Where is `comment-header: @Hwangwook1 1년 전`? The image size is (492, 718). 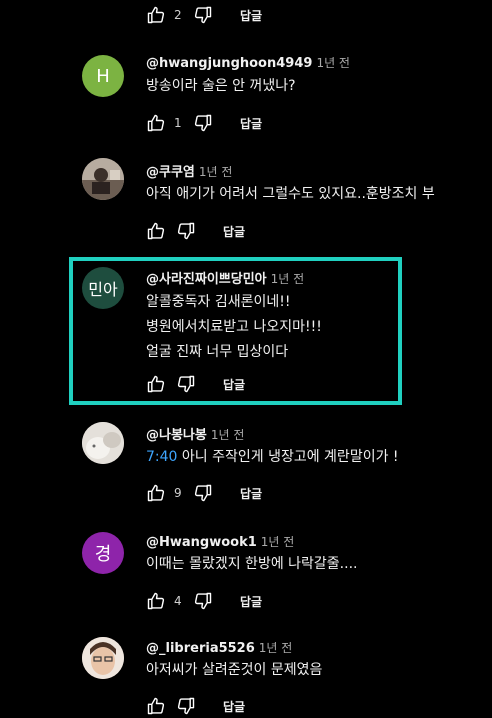 comment-header: @Hwangwook1 1년 전 is located at coordinates (220, 540).